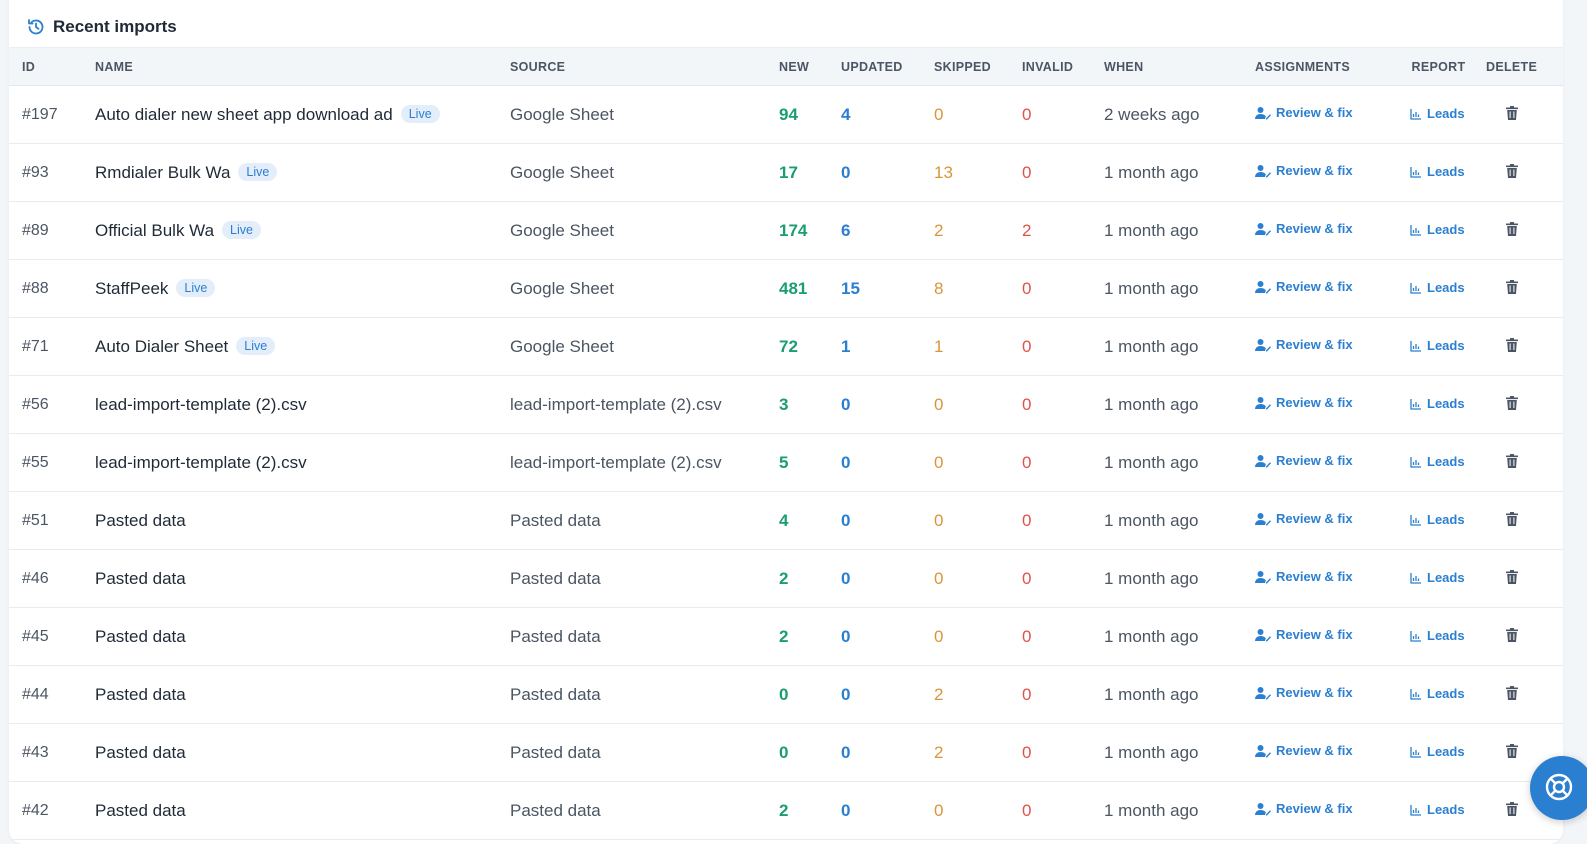 The height and width of the screenshot is (844, 1587). I want to click on import-name: Auto Dialer Sheet, so click(161, 346).